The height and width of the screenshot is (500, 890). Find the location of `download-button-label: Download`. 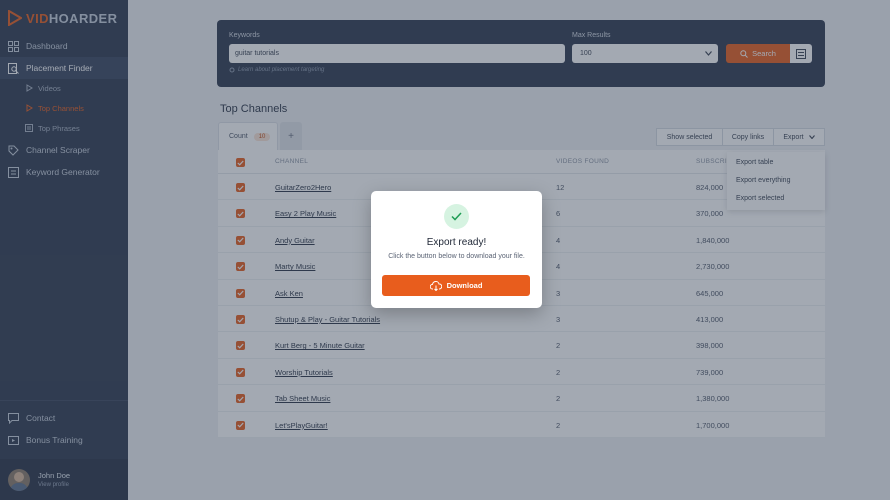

download-button-label: Download is located at coordinates (464, 285).